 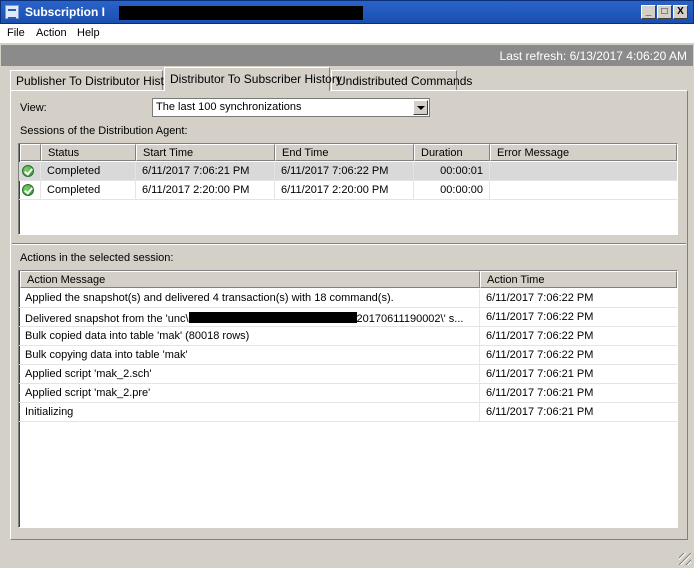 What do you see at coordinates (401, 80) in the screenshot?
I see `tab-undistributed-commands: Undistributed Commands` at bounding box center [401, 80].